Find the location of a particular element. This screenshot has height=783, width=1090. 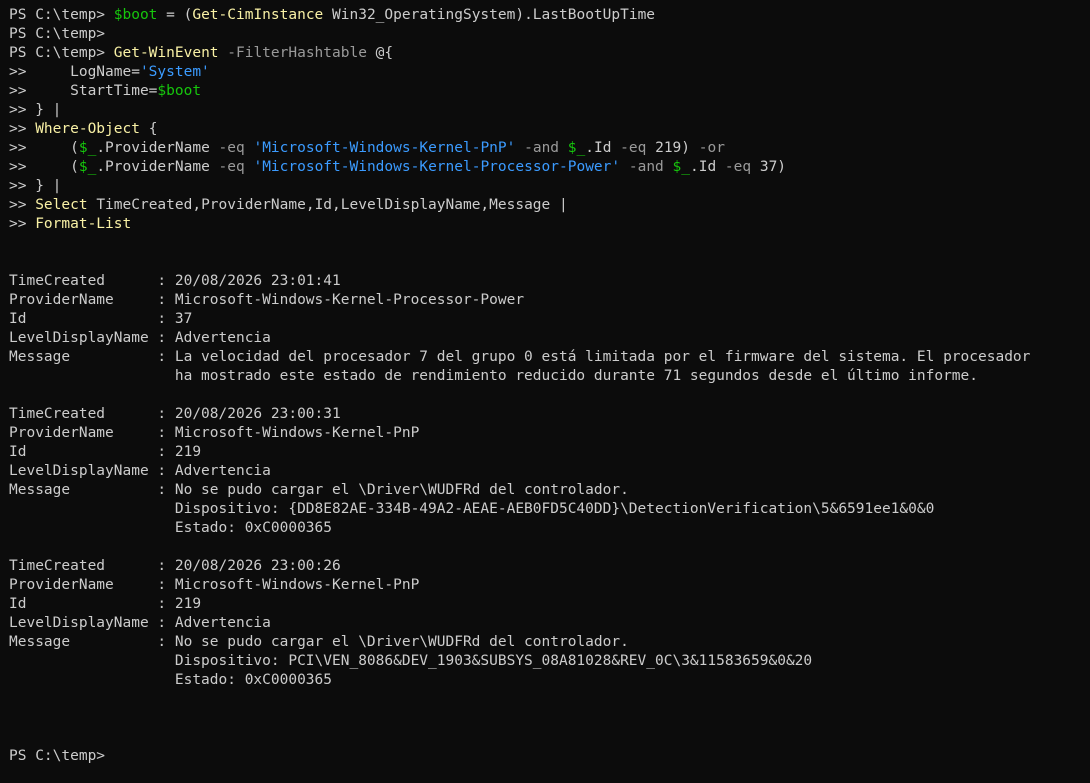

terminal-line: >> Where-Object { is located at coordinates (549, 129).